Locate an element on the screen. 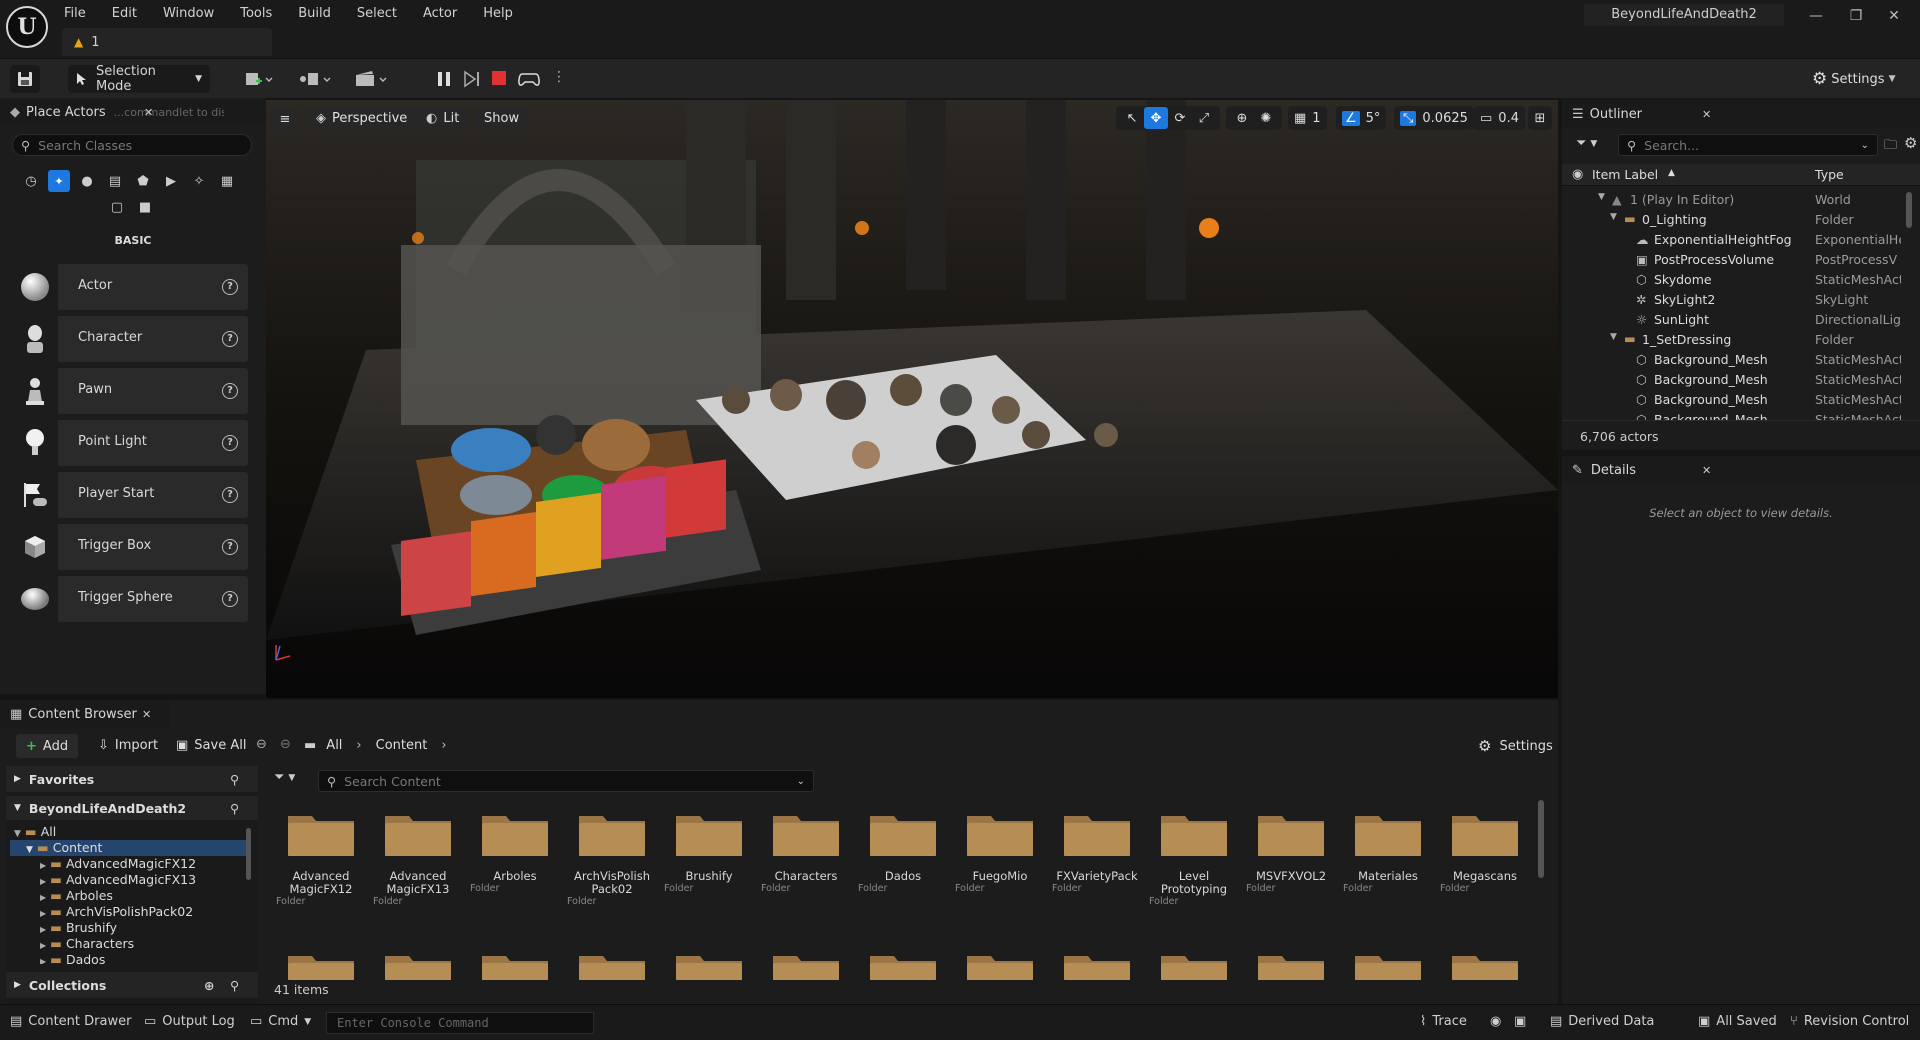 This screenshot has width=1920, height=1040. add-button: + Add is located at coordinates (47, 746).